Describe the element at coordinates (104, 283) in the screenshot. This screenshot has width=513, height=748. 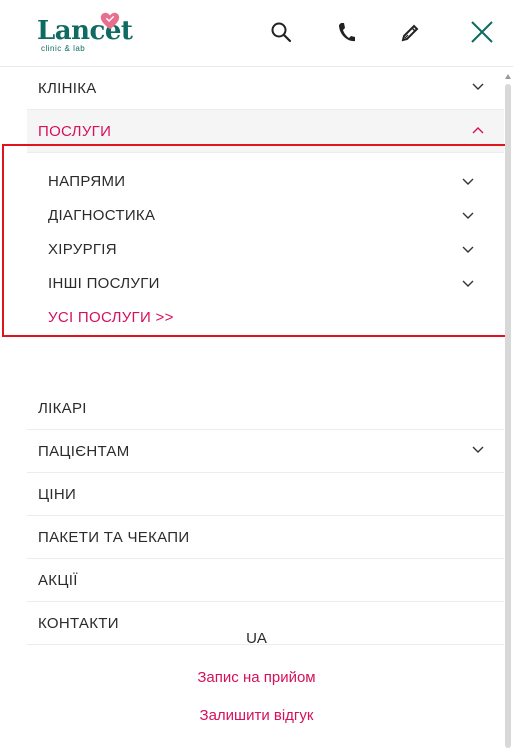
I see `submenu-item-label: ІНШІ ПОСЛУГИ` at that location.